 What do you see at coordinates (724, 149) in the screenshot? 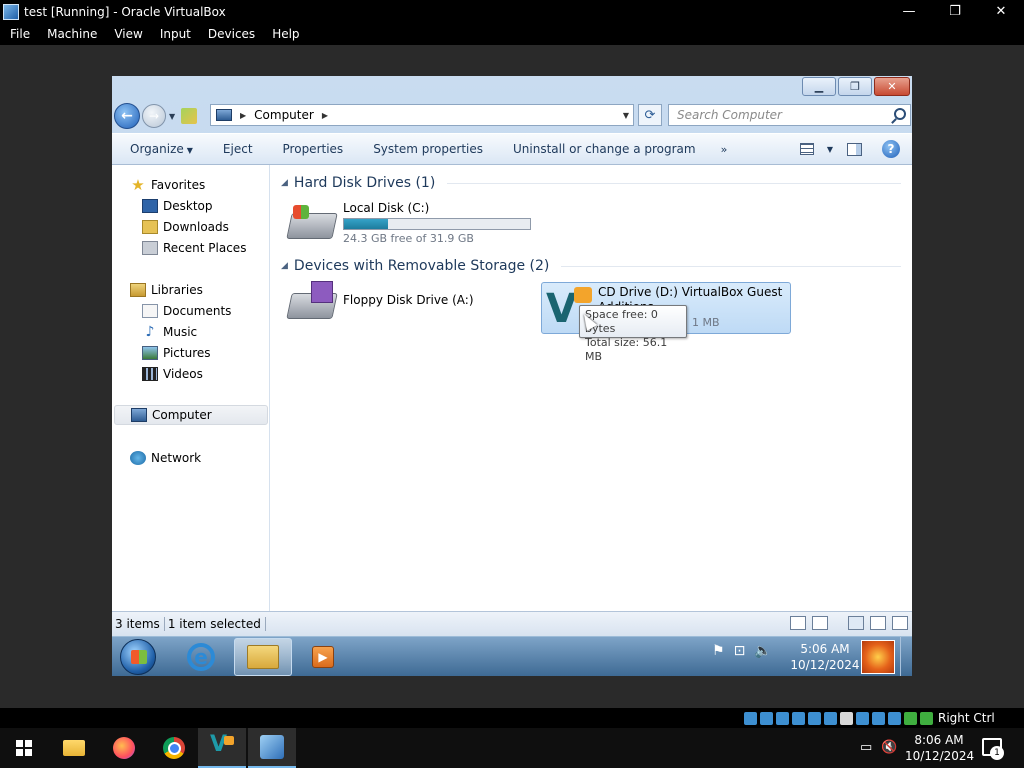
I see `more-commands-button: »` at bounding box center [724, 149].